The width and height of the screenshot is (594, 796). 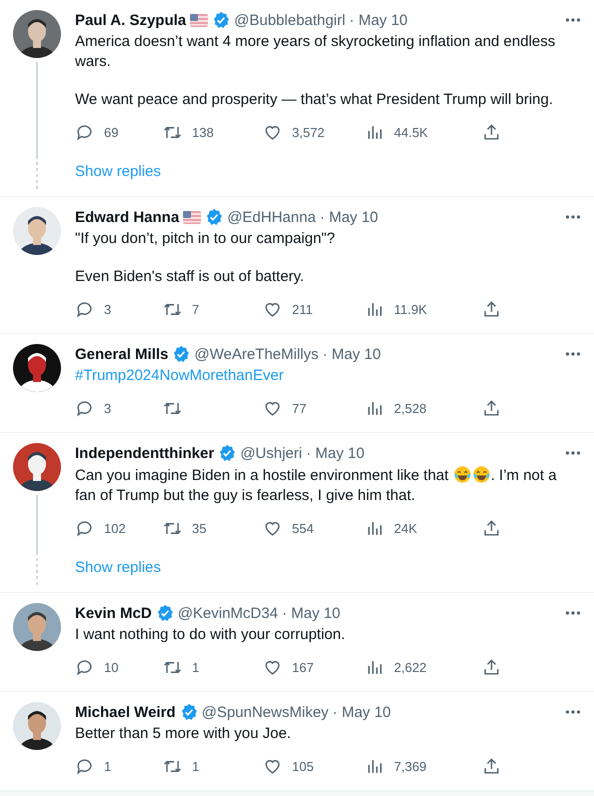 I want to click on author-name: Kevin McD, so click(x=113, y=613).